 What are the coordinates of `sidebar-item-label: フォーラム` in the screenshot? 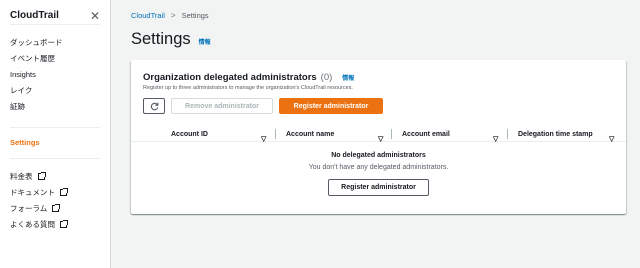 It's located at (29, 208).